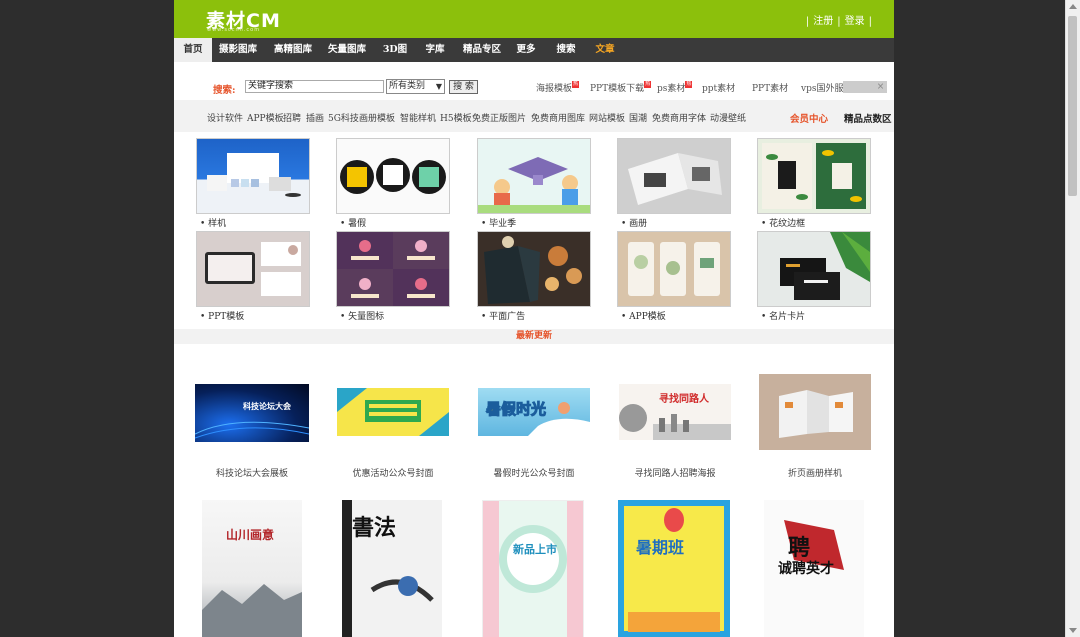  Describe the element at coordinates (1073, 6) in the screenshot. I see `scroll-up-icon` at that location.